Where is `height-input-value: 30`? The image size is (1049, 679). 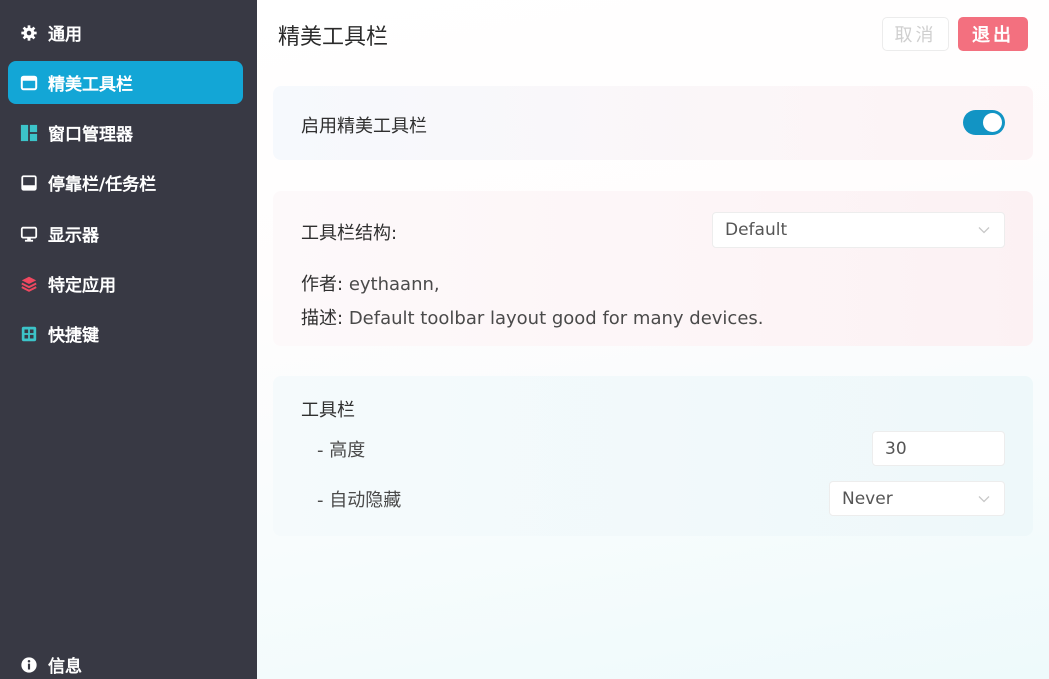 height-input-value: 30 is located at coordinates (896, 448).